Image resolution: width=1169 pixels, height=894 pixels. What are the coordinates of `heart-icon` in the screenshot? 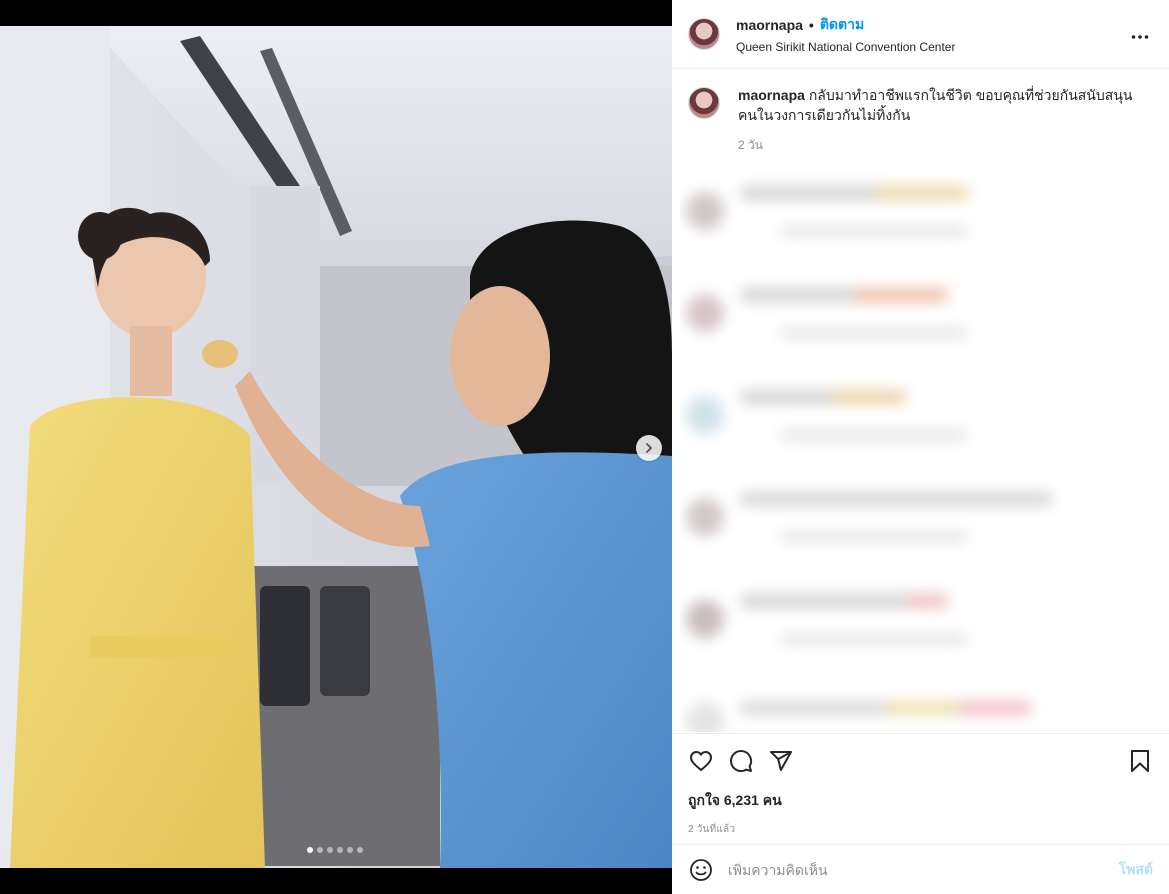 It's located at (701, 761).